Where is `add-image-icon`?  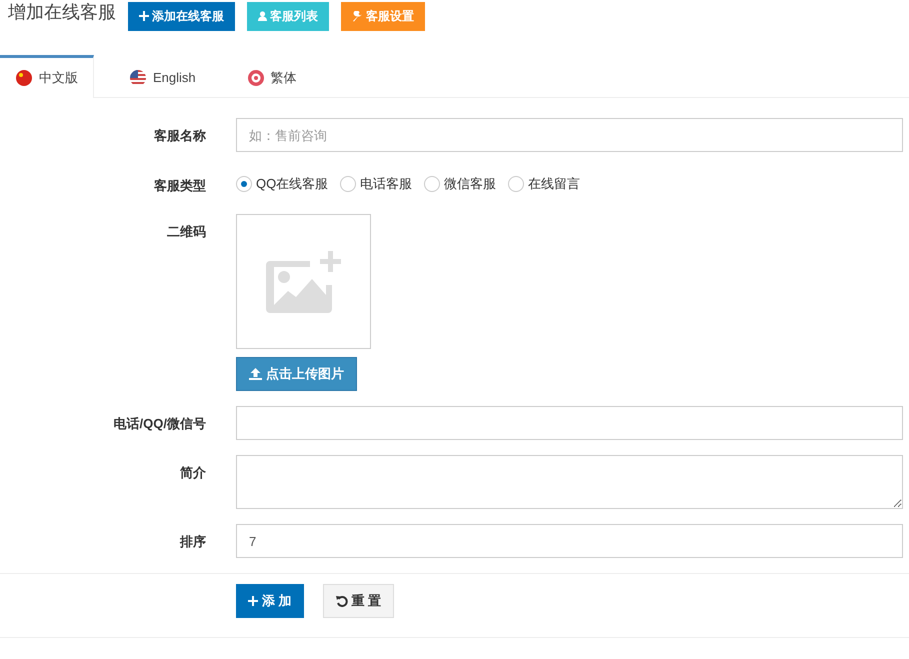 add-image-icon is located at coordinates (303, 281).